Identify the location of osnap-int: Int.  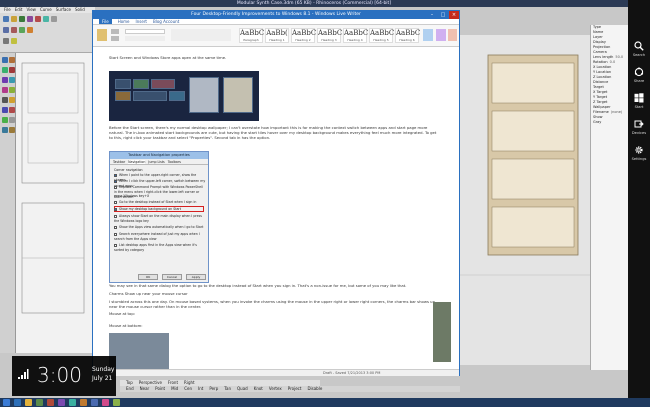
(200, 388).